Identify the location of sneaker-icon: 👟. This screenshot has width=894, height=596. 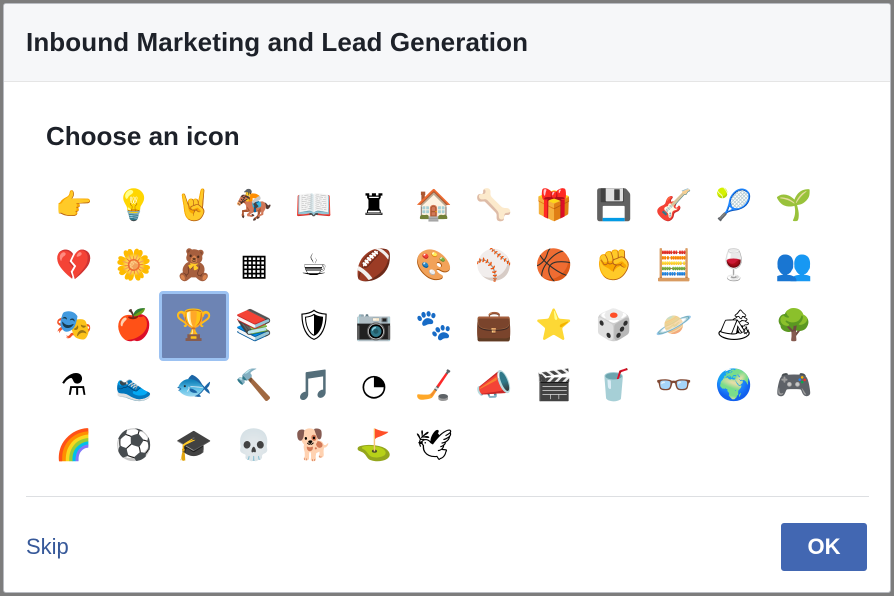
(134, 385).